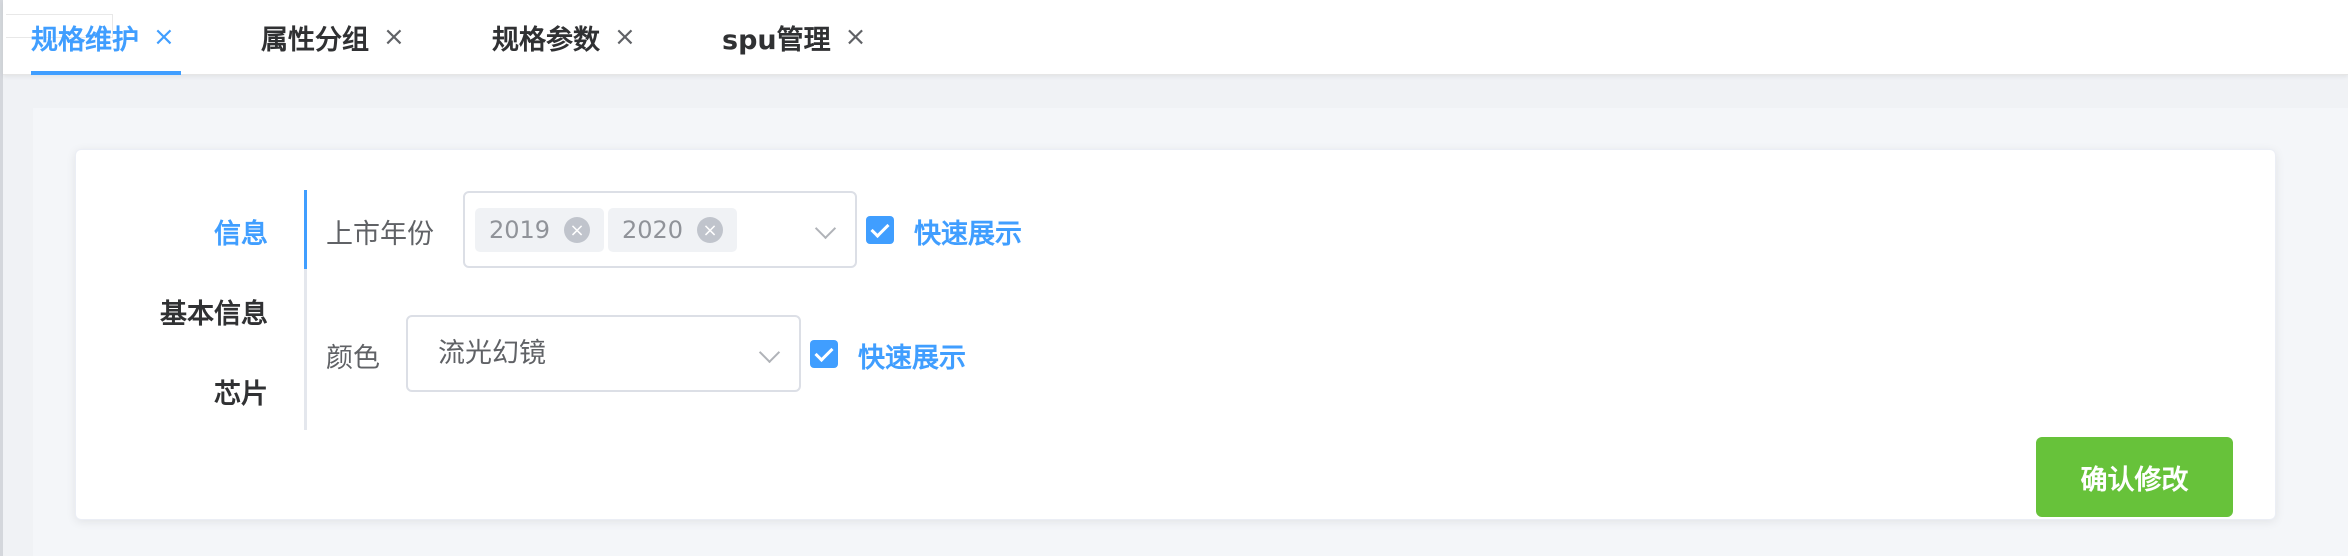  What do you see at coordinates (546, 40) in the screenshot?
I see `tab-label: 规格参数` at bounding box center [546, 40].